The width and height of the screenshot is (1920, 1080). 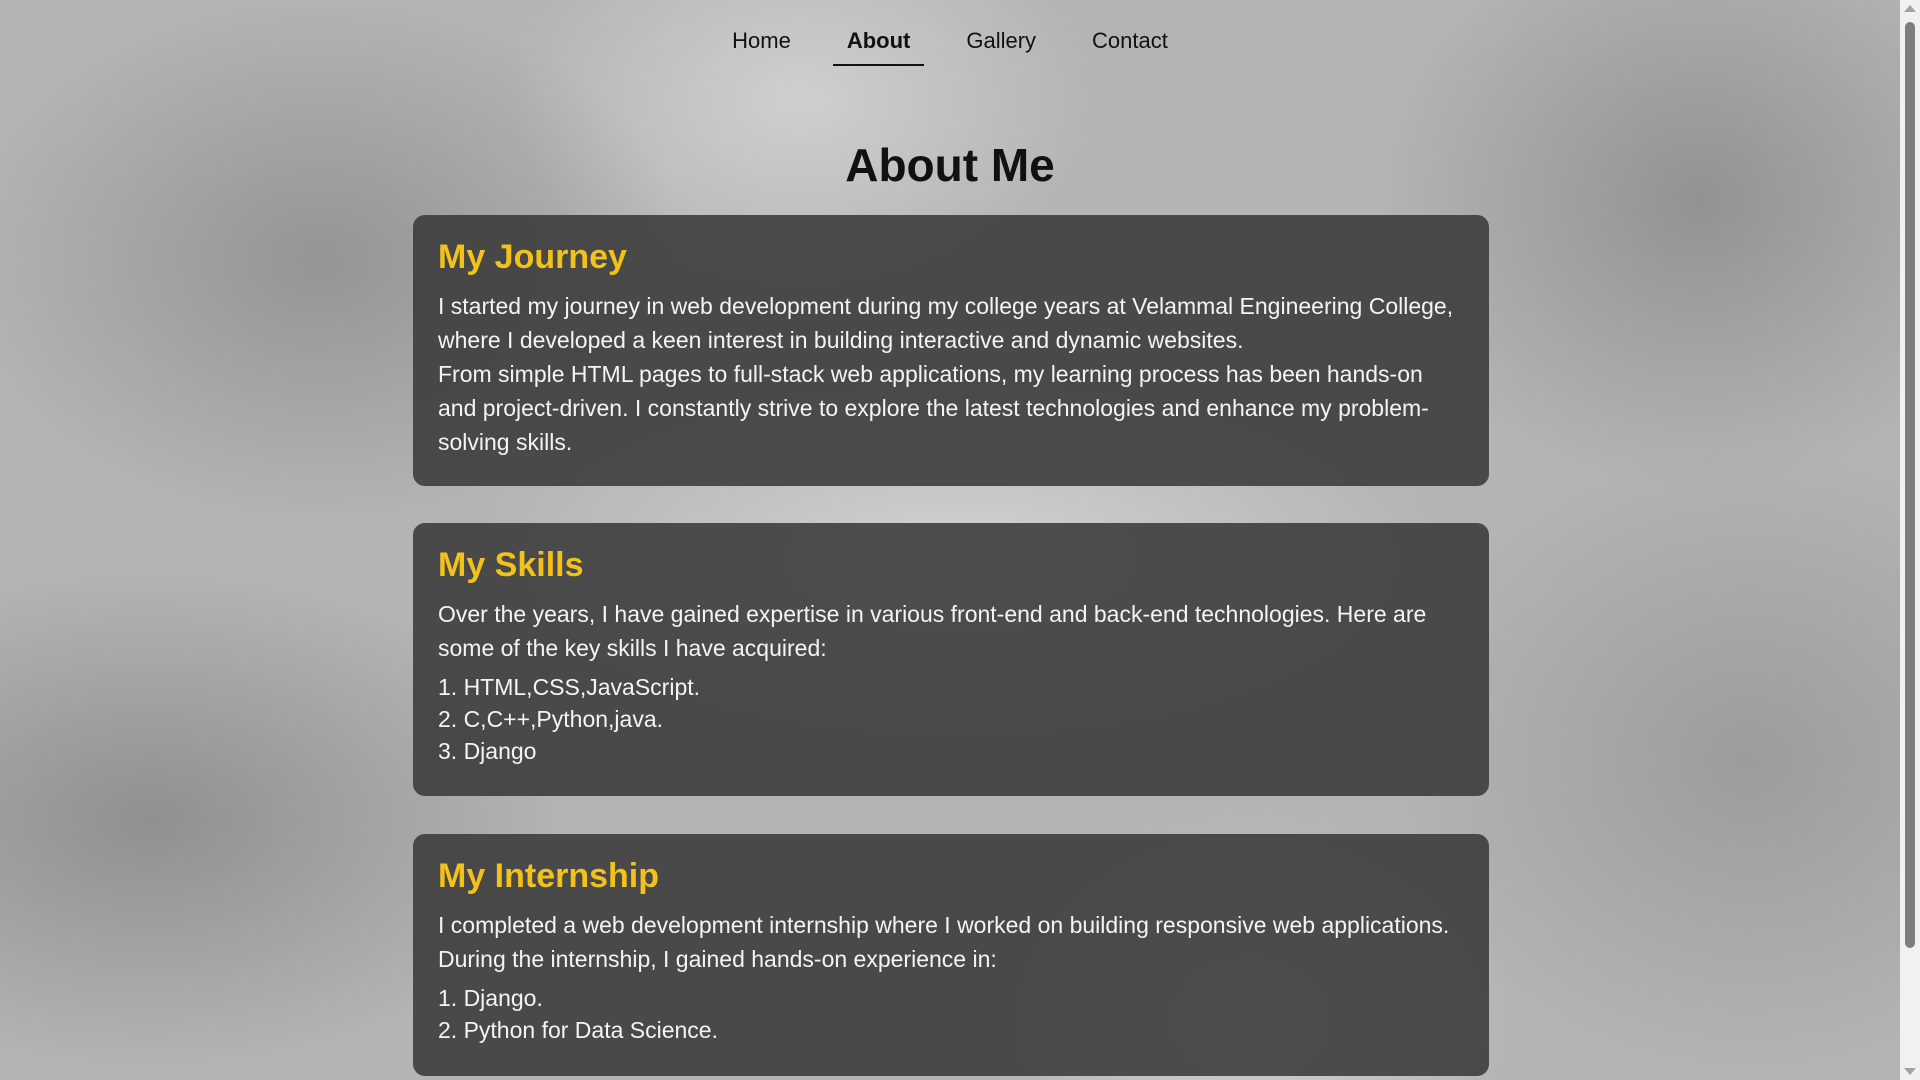 What do you see at coordinates (950, 165) in the screenshot?
I see `page-title: About Me` at bounding box center [950, 165].